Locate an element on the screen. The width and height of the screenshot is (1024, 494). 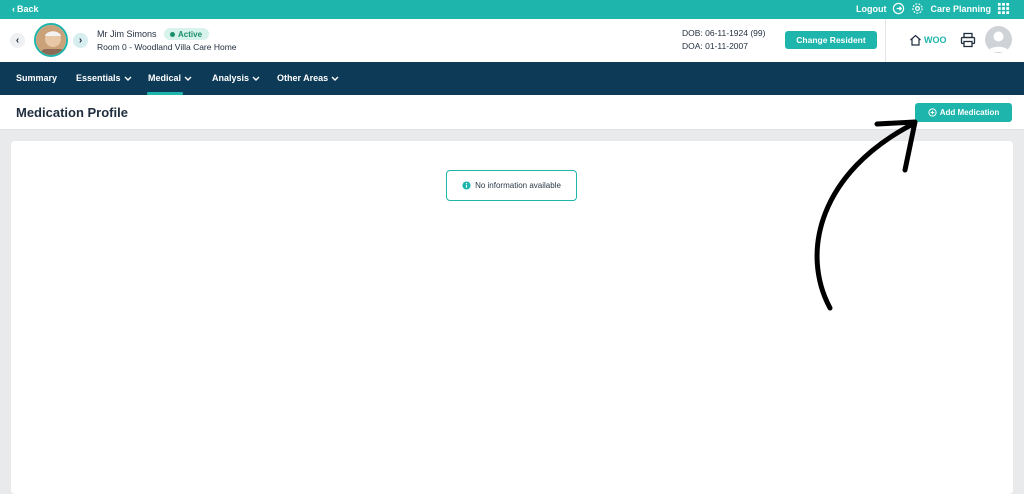
resident-dob: DOB: 06-11-1924 (99) is located at coordinates (724, 33).